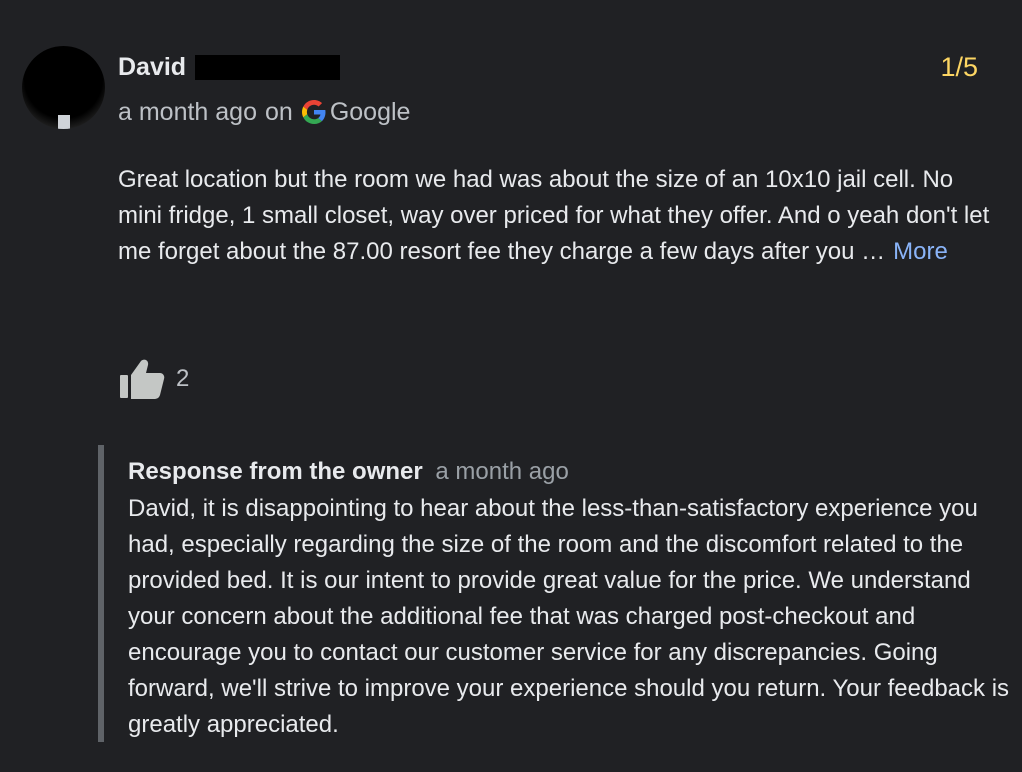 Image resolution: width=1022 pixels, height=772 pixels. Describe the element at coordinates (64, 122) in the screenshot. I see `avatar-collar` at that location.